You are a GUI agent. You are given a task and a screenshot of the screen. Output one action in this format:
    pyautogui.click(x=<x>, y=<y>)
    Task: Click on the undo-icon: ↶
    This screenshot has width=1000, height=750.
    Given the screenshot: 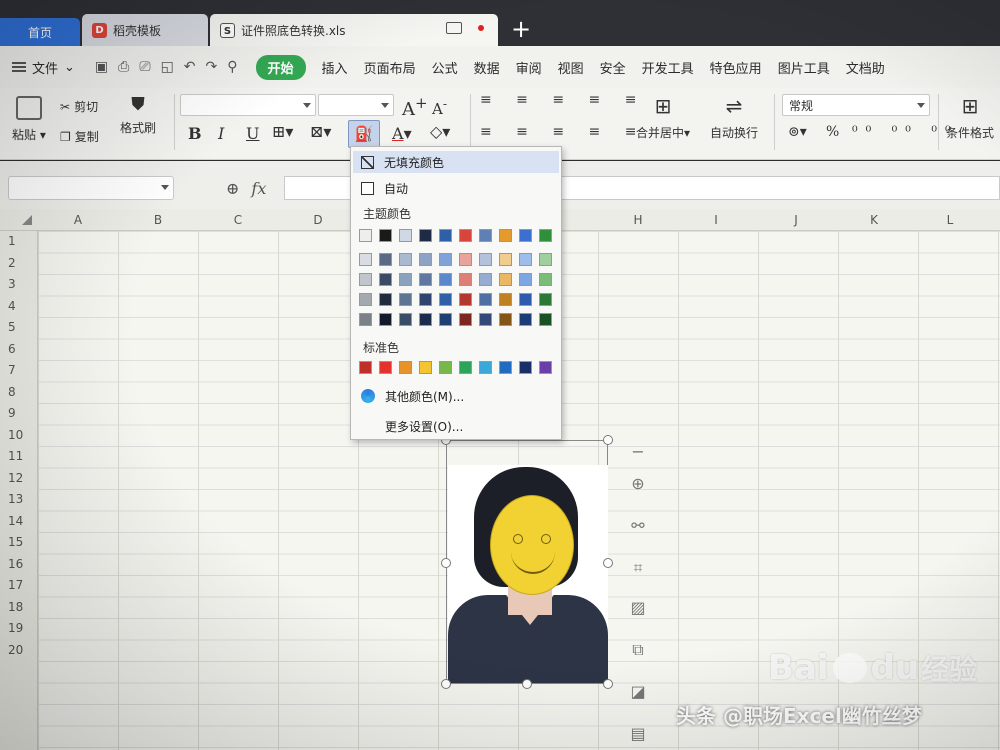 What is the action you would take?
    pyautogui.click(x=190, y=67)
    